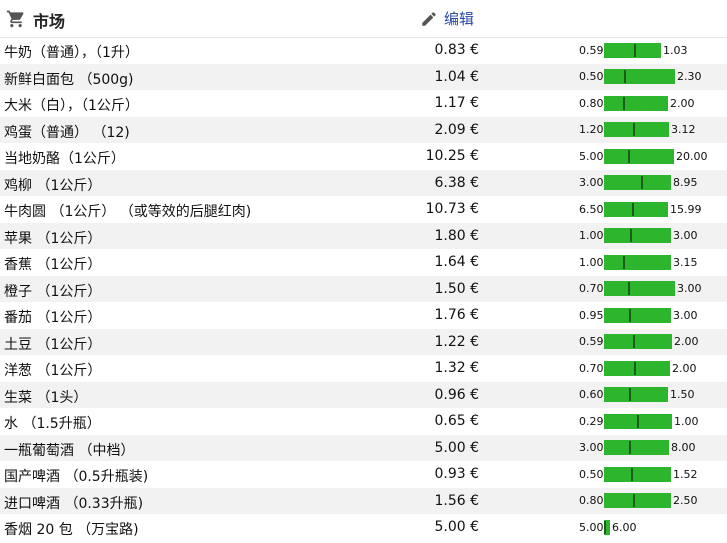 Image resolution: width=727 pixels, height=543 pixels. What do you see at coordinates (689, 76) in the screenshot?
I see `range-max: 2.30` at bounding box center [689, 76].